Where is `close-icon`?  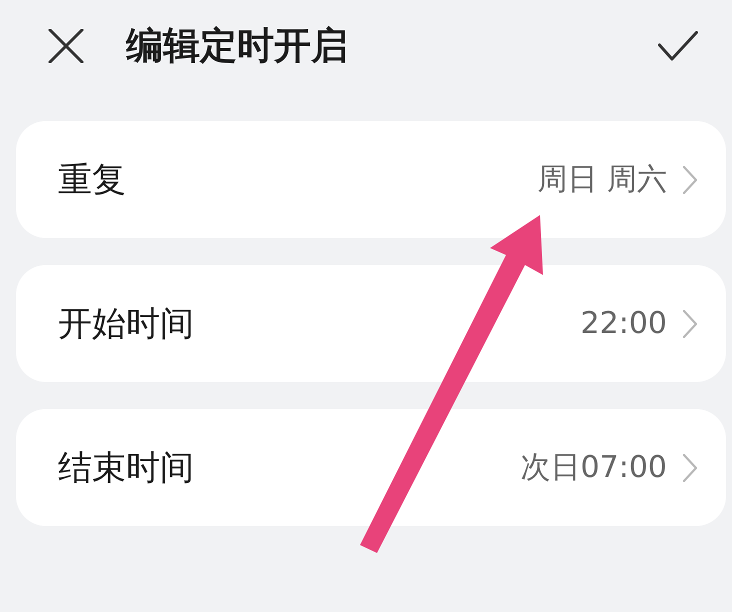
close-icon is located at coordinates (66, 46).